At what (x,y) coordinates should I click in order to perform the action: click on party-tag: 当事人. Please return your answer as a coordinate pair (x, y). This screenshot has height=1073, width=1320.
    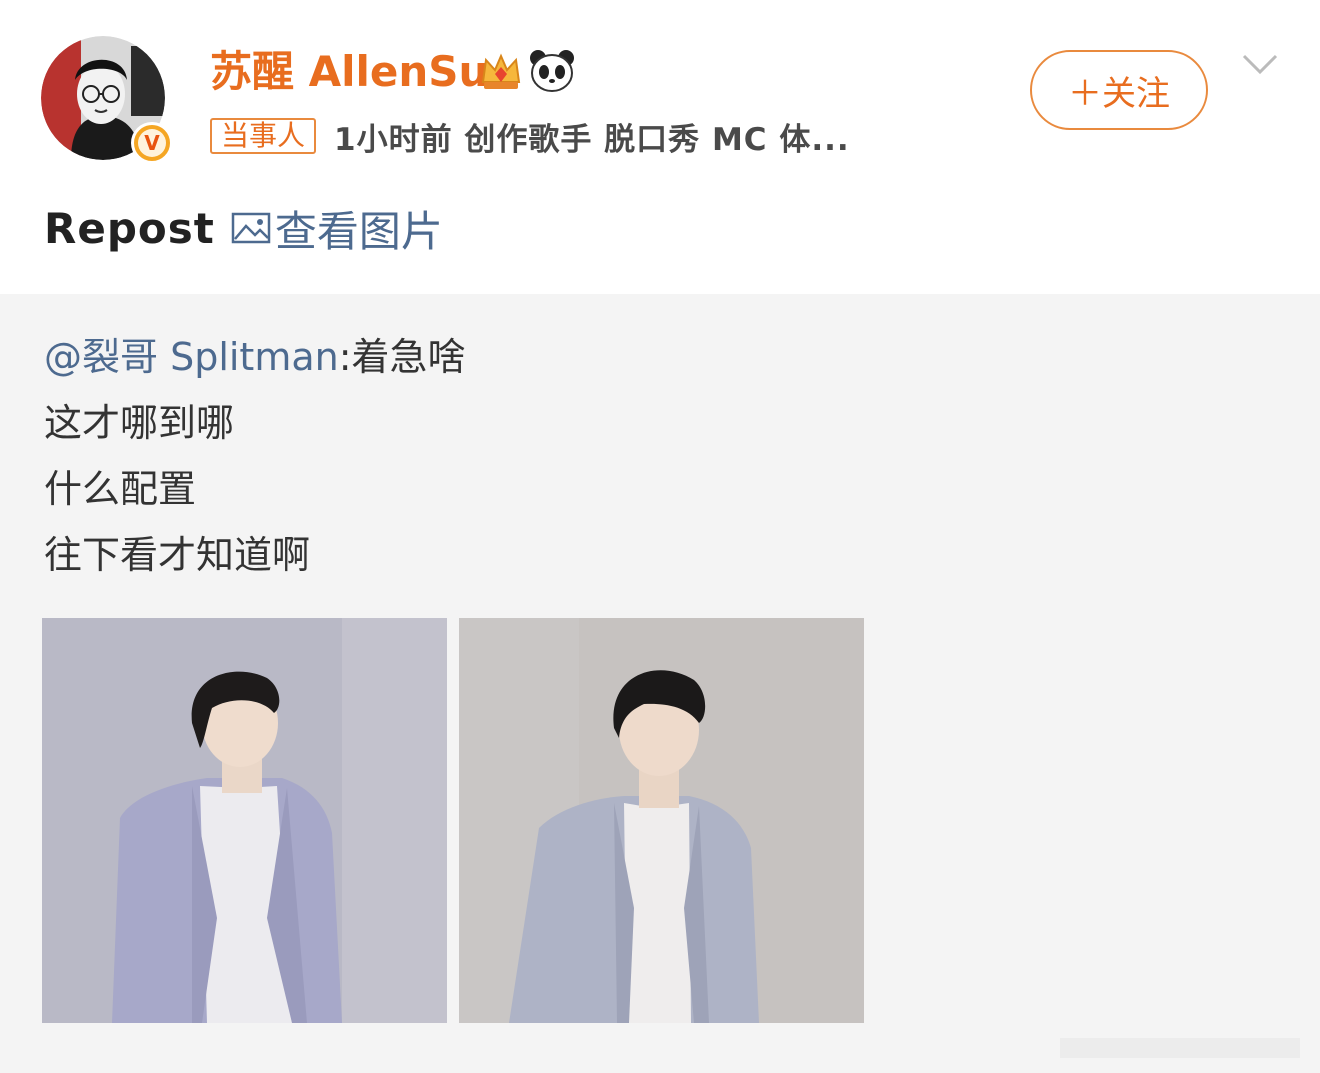
    Looking at the image, I should click on (263, 136).